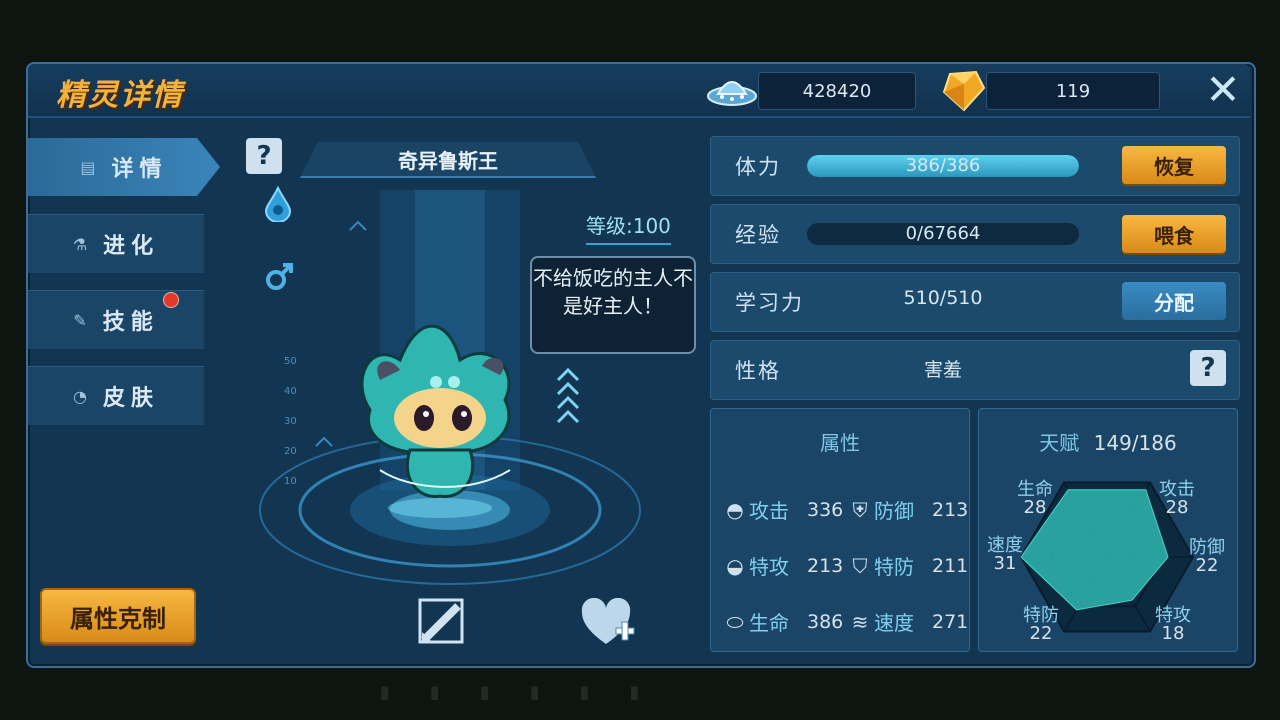 This screenshot has width=1280, height=720. What do you see at coordinates (290, 361) in the screenshot?
I see `svg-text: 50` at bounding box center [290, 361].